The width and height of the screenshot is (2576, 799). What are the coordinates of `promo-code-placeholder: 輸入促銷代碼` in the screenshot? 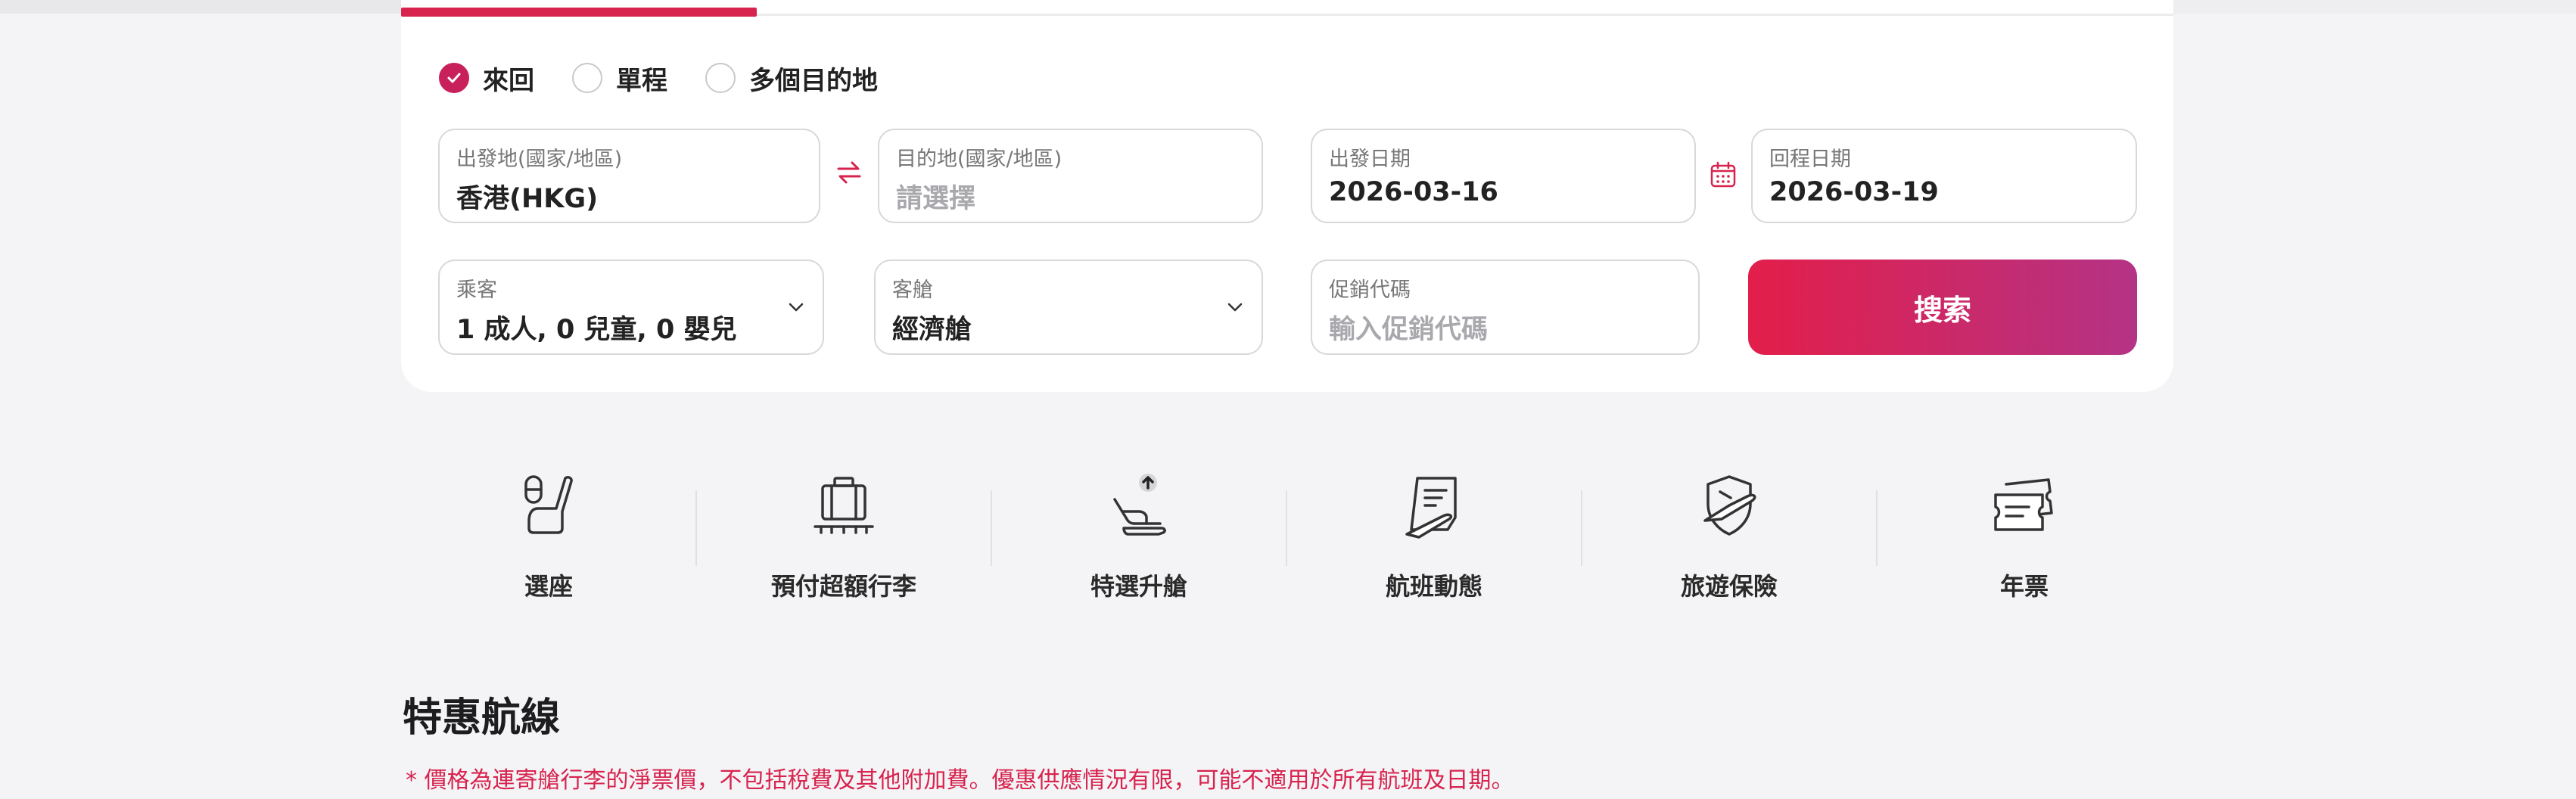 It's located at (1409, 330).